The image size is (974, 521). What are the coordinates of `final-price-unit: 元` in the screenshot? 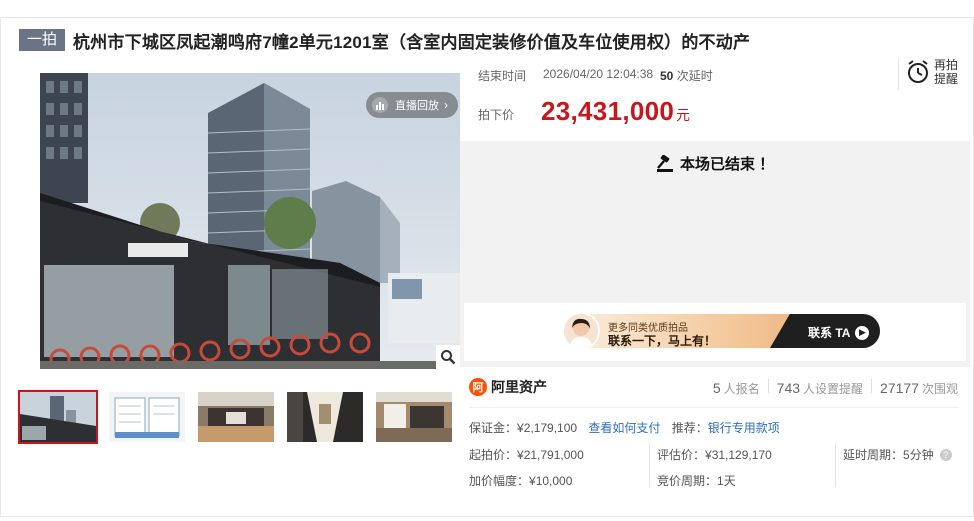 It's located at (683, 115).